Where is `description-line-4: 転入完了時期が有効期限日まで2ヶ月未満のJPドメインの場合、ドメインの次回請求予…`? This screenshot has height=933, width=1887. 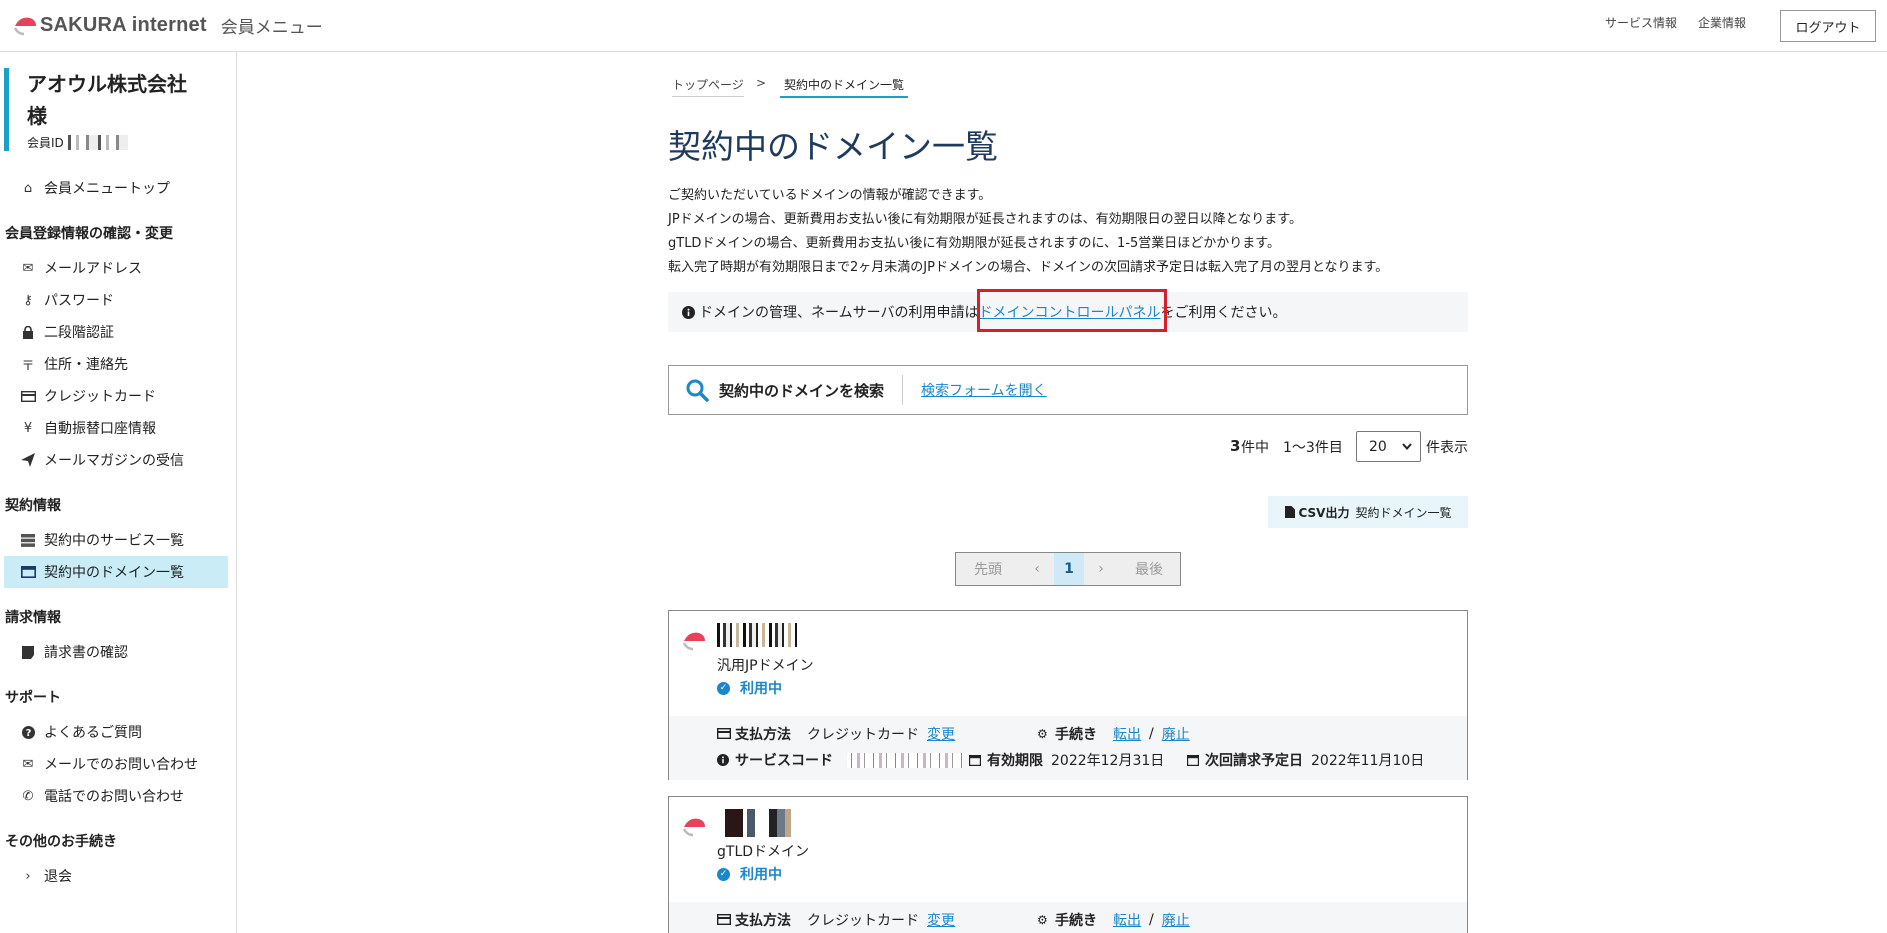 description-line-4: 転入完了時期が有効期限日まで2ヶ月未満のJPドメインの場合、ドメインの次回請求予… is located at coordinates (1028, 267).